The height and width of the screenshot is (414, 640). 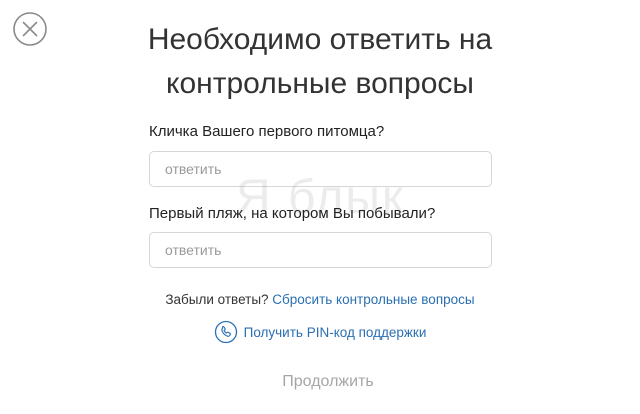 What do you see at coordinates (292, 213) in the screenshot?
I see `question-2-label: Первый пляж, на котором Вы побывали?` at bounding box center [292, 213].